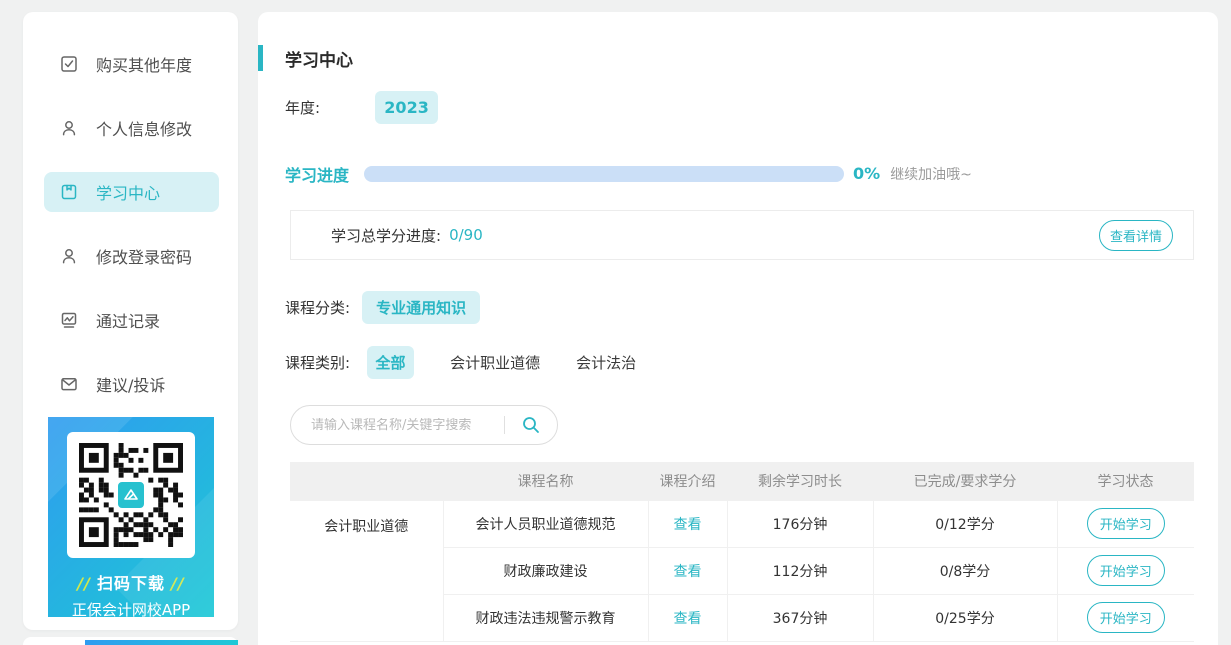 Image resolution: width=1231 pixels, height=645 pixels. What do you see at coordinates (128, 193) in the screenshot?
I see `sidebar-item-label: 学习中心` at bounding box center [128, 193].